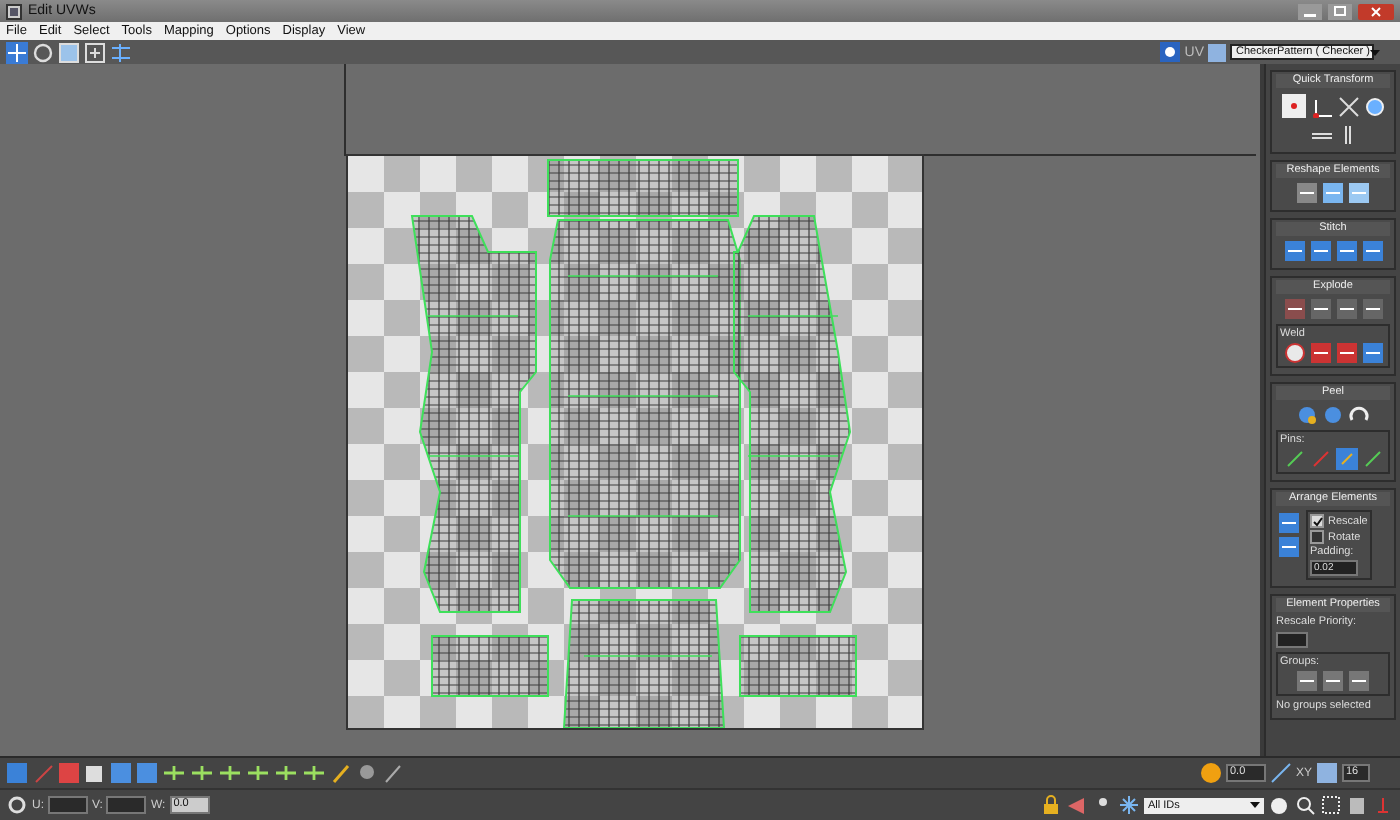  What do you see at coordinates (1340, 11) in the screenshot?
I see `maximize-icon` at bounding box center [1340, 11].